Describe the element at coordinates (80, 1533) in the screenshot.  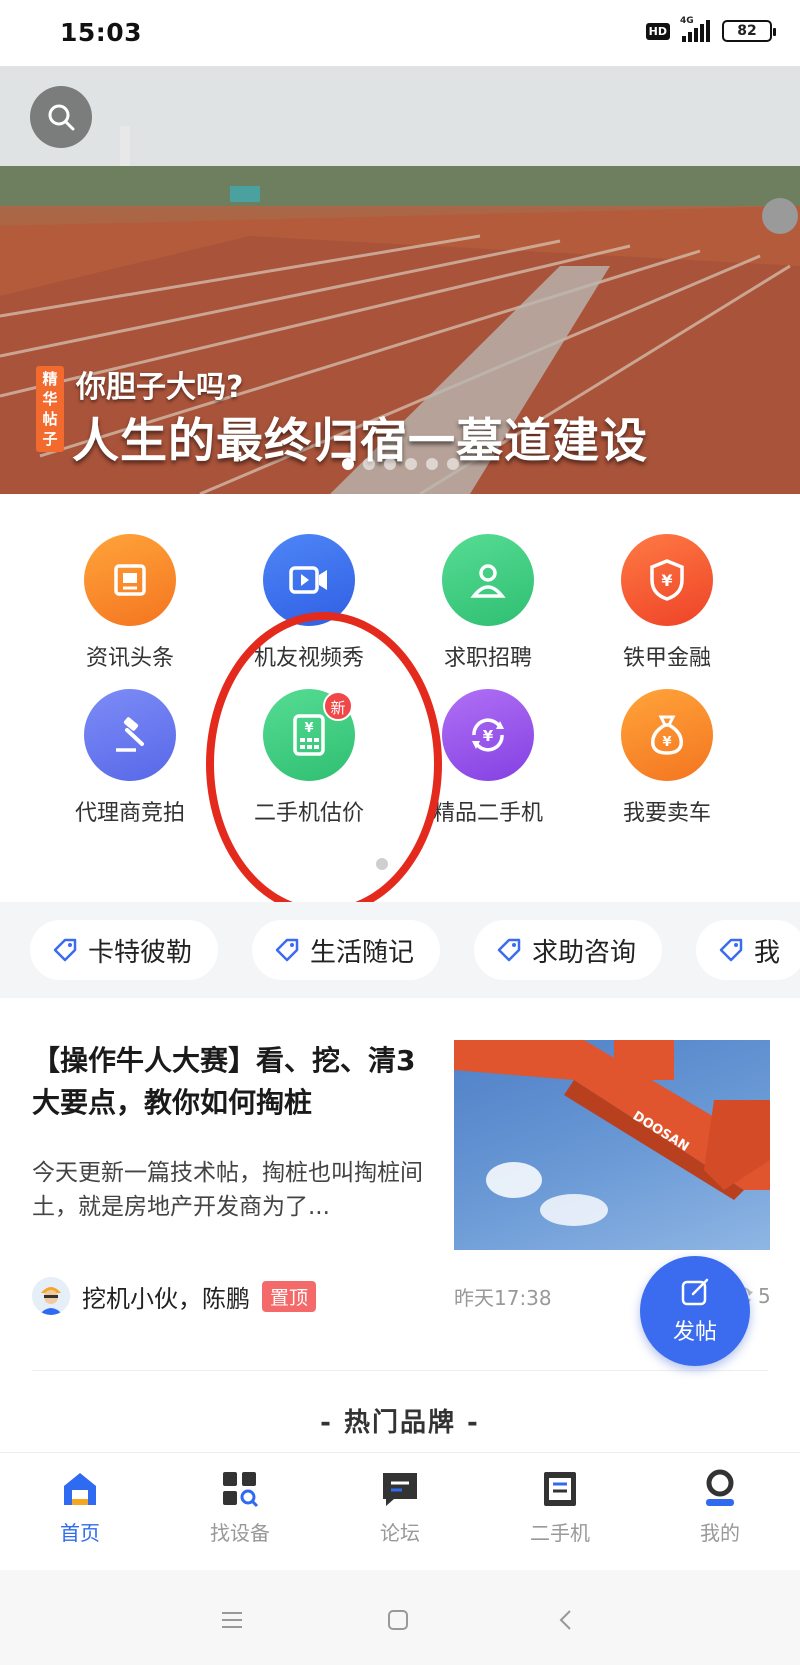
I see `nav-label: 首页` at that location.